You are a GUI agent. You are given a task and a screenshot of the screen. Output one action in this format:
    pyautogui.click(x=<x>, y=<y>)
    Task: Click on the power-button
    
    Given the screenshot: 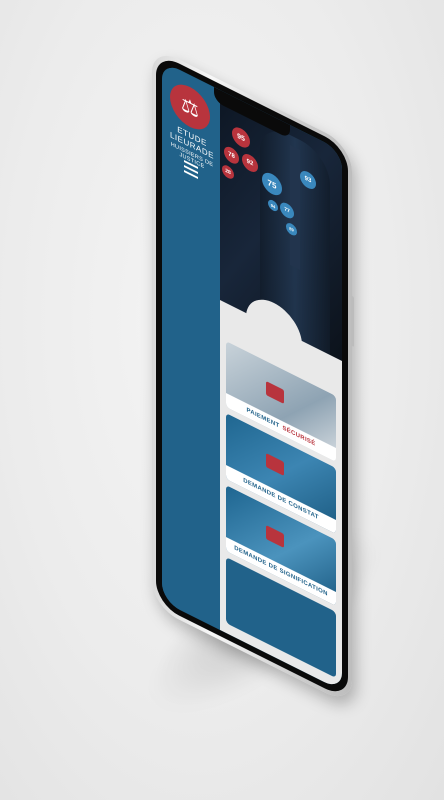 What is the action you would take?
    pyautogui.click(x=352, y=321)
    